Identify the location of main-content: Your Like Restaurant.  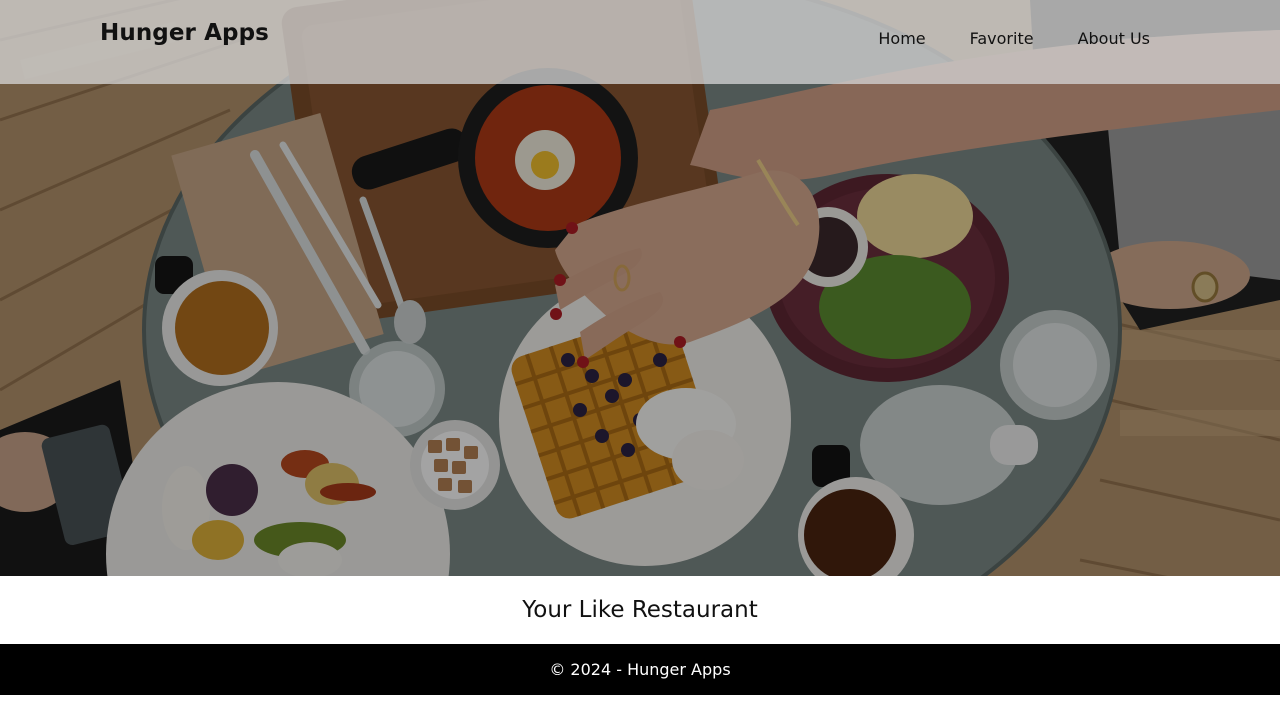
(640, 610).